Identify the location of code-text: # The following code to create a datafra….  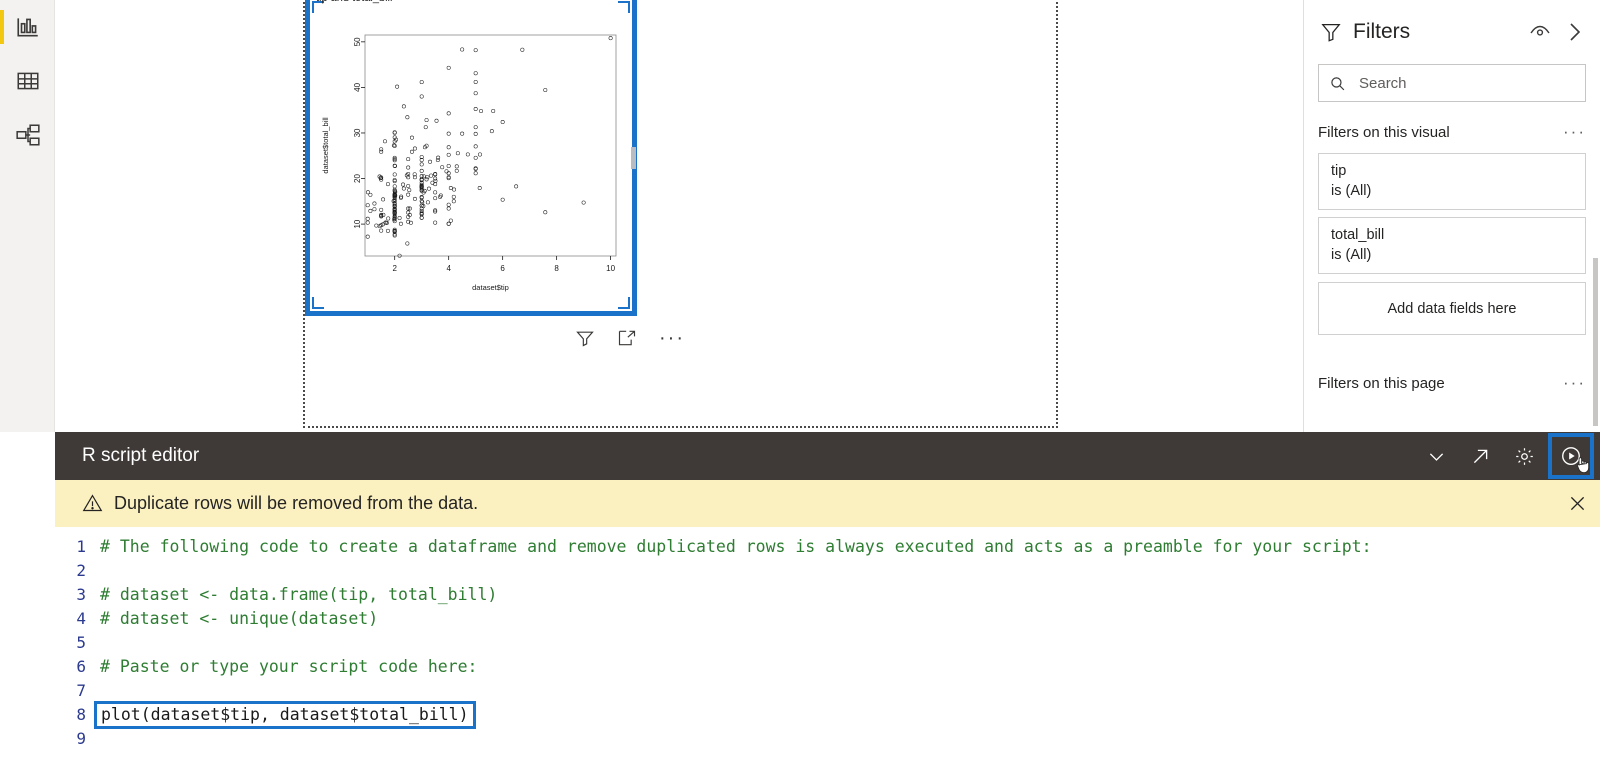
(736, 546).